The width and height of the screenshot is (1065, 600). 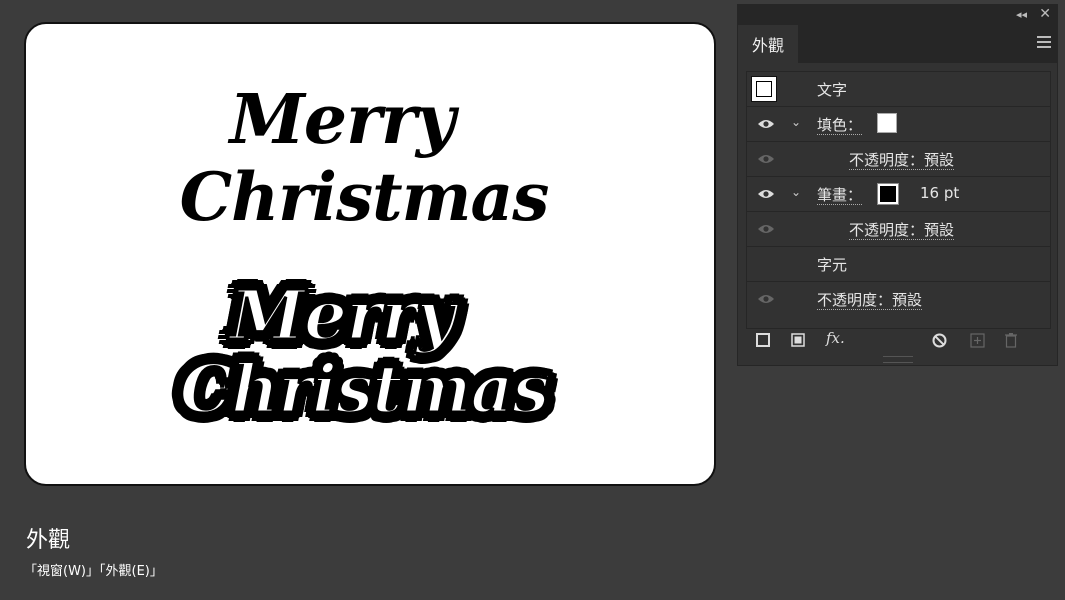 What do you see at coordinates (1044, 42) in the screenshot?
I see `hamburger-menu-icon` at bounding box center [1044, 42].